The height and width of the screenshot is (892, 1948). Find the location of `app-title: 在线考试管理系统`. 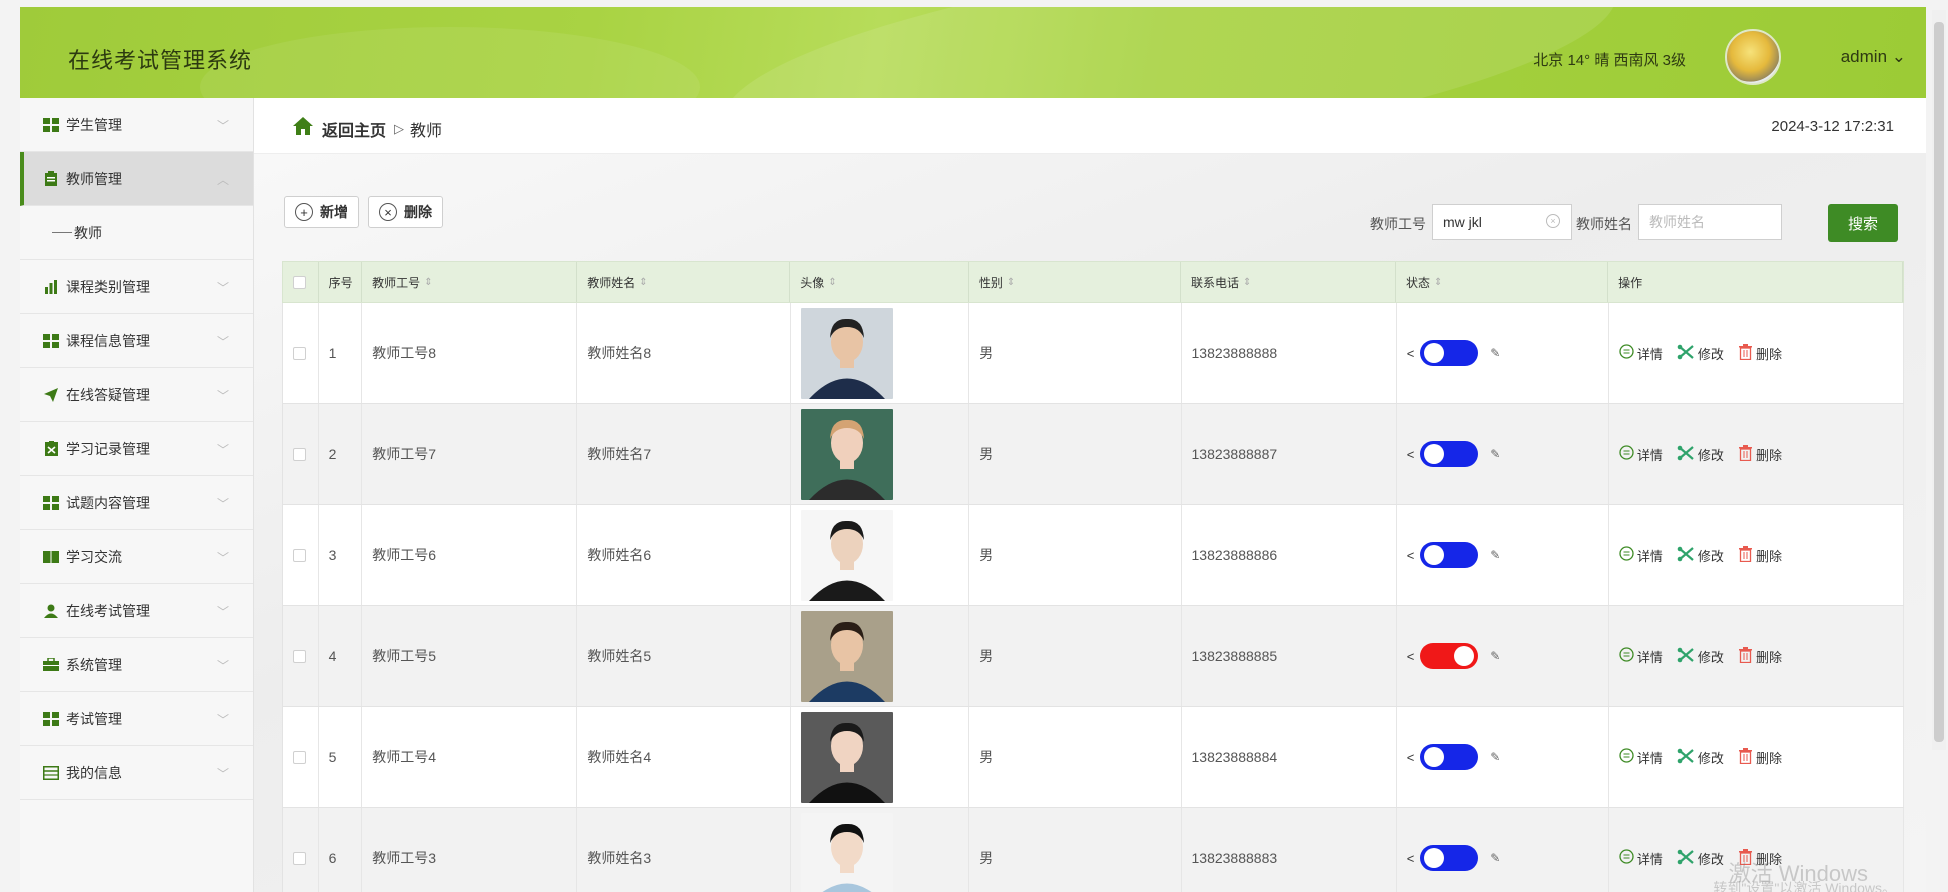

app-title: 在线考试管理系统 is located at coordinates (160, 60).